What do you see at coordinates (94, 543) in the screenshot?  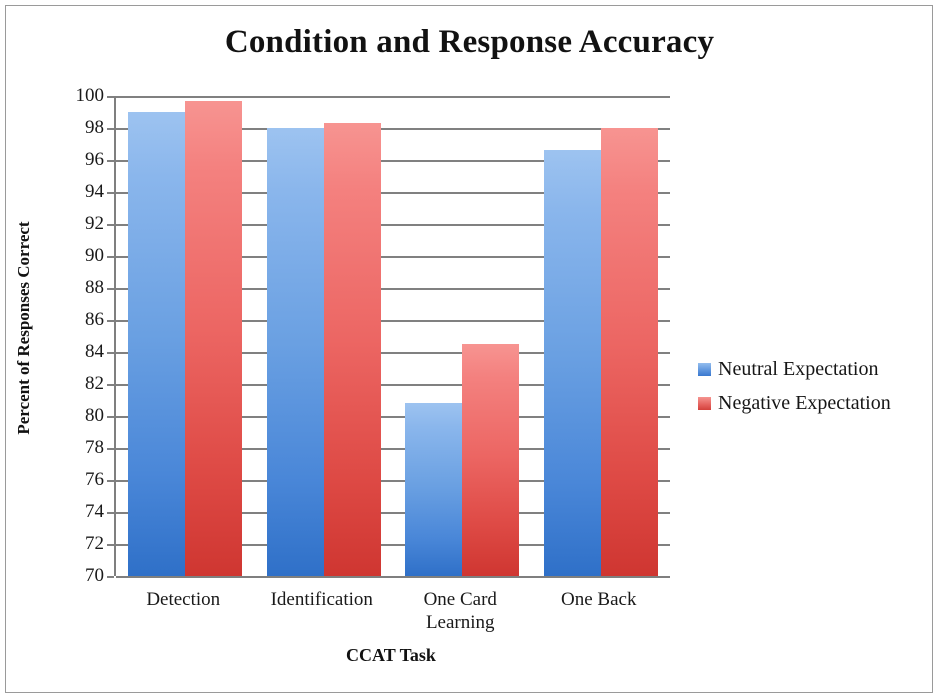 I see `y-axis-tick-label: 72` at bounding box center [94, 543].